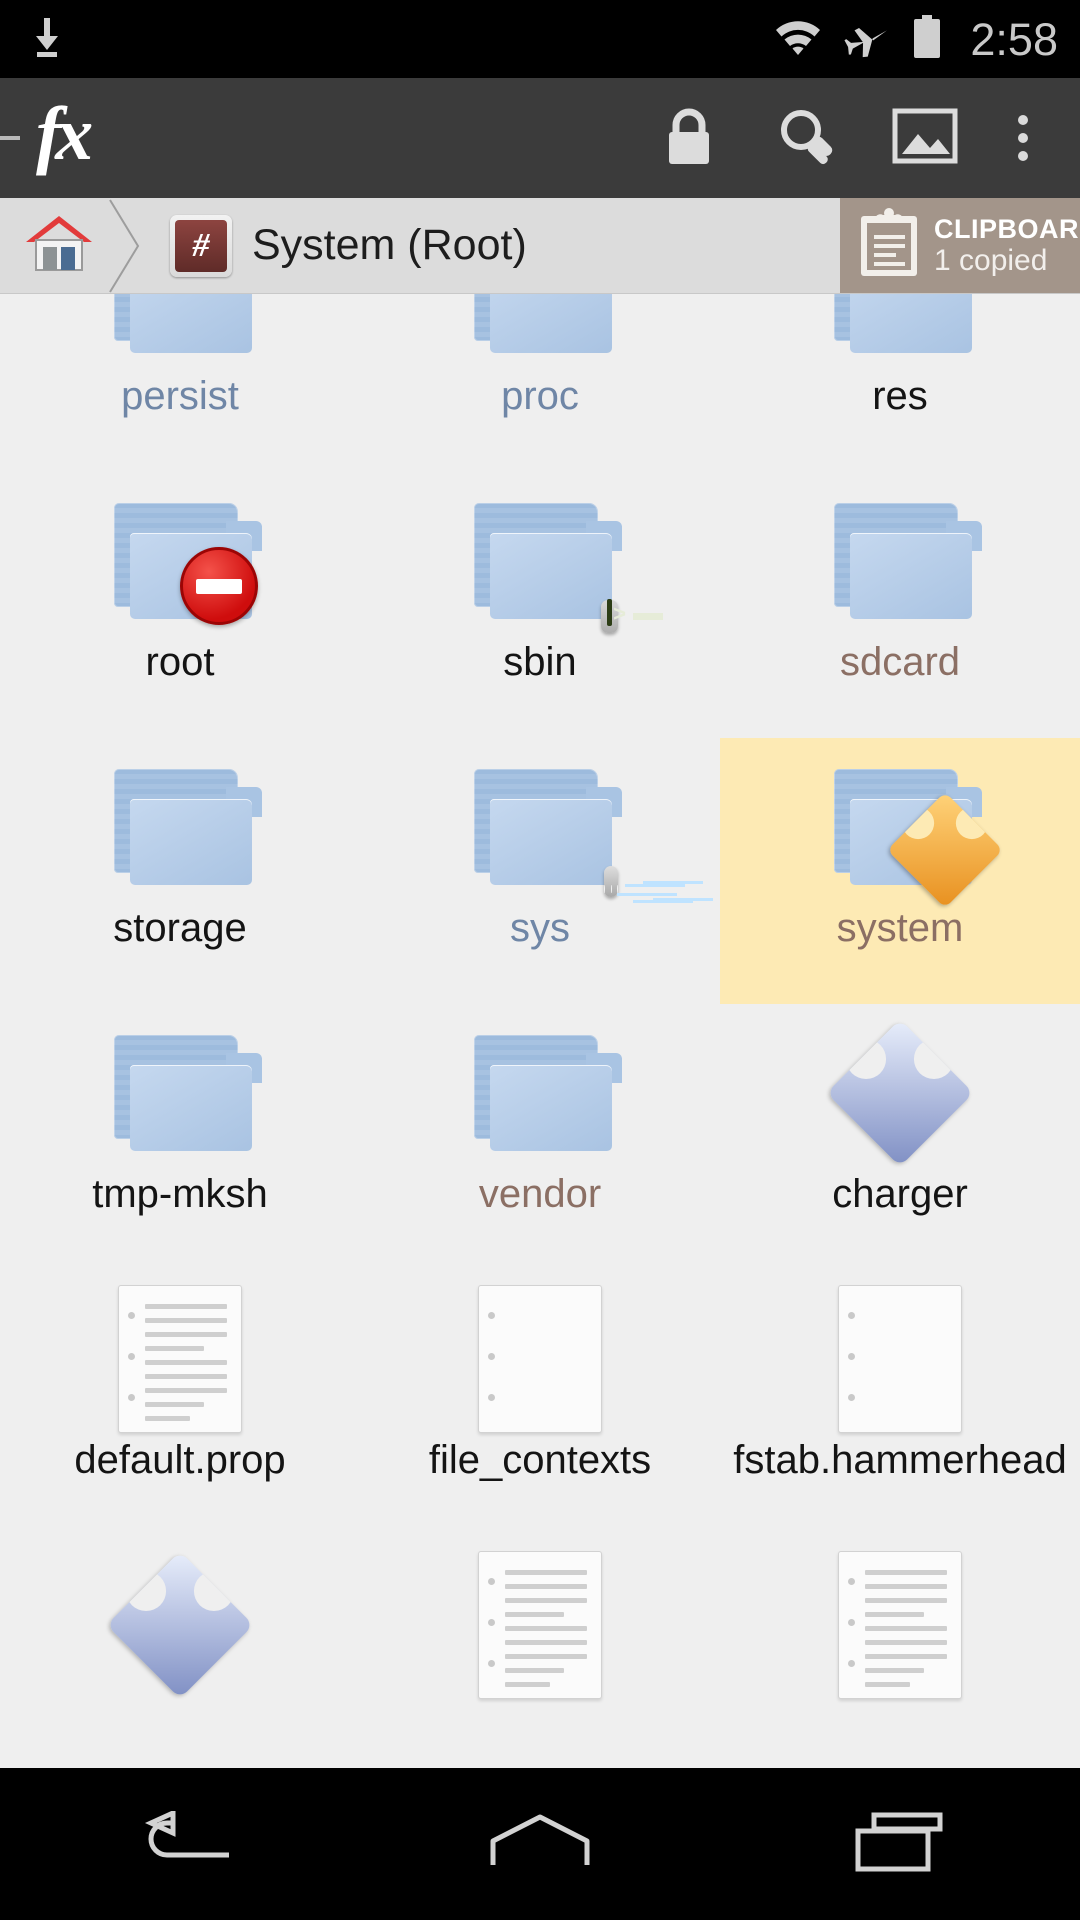  I want to click on back-icon, so click(180, 1843).